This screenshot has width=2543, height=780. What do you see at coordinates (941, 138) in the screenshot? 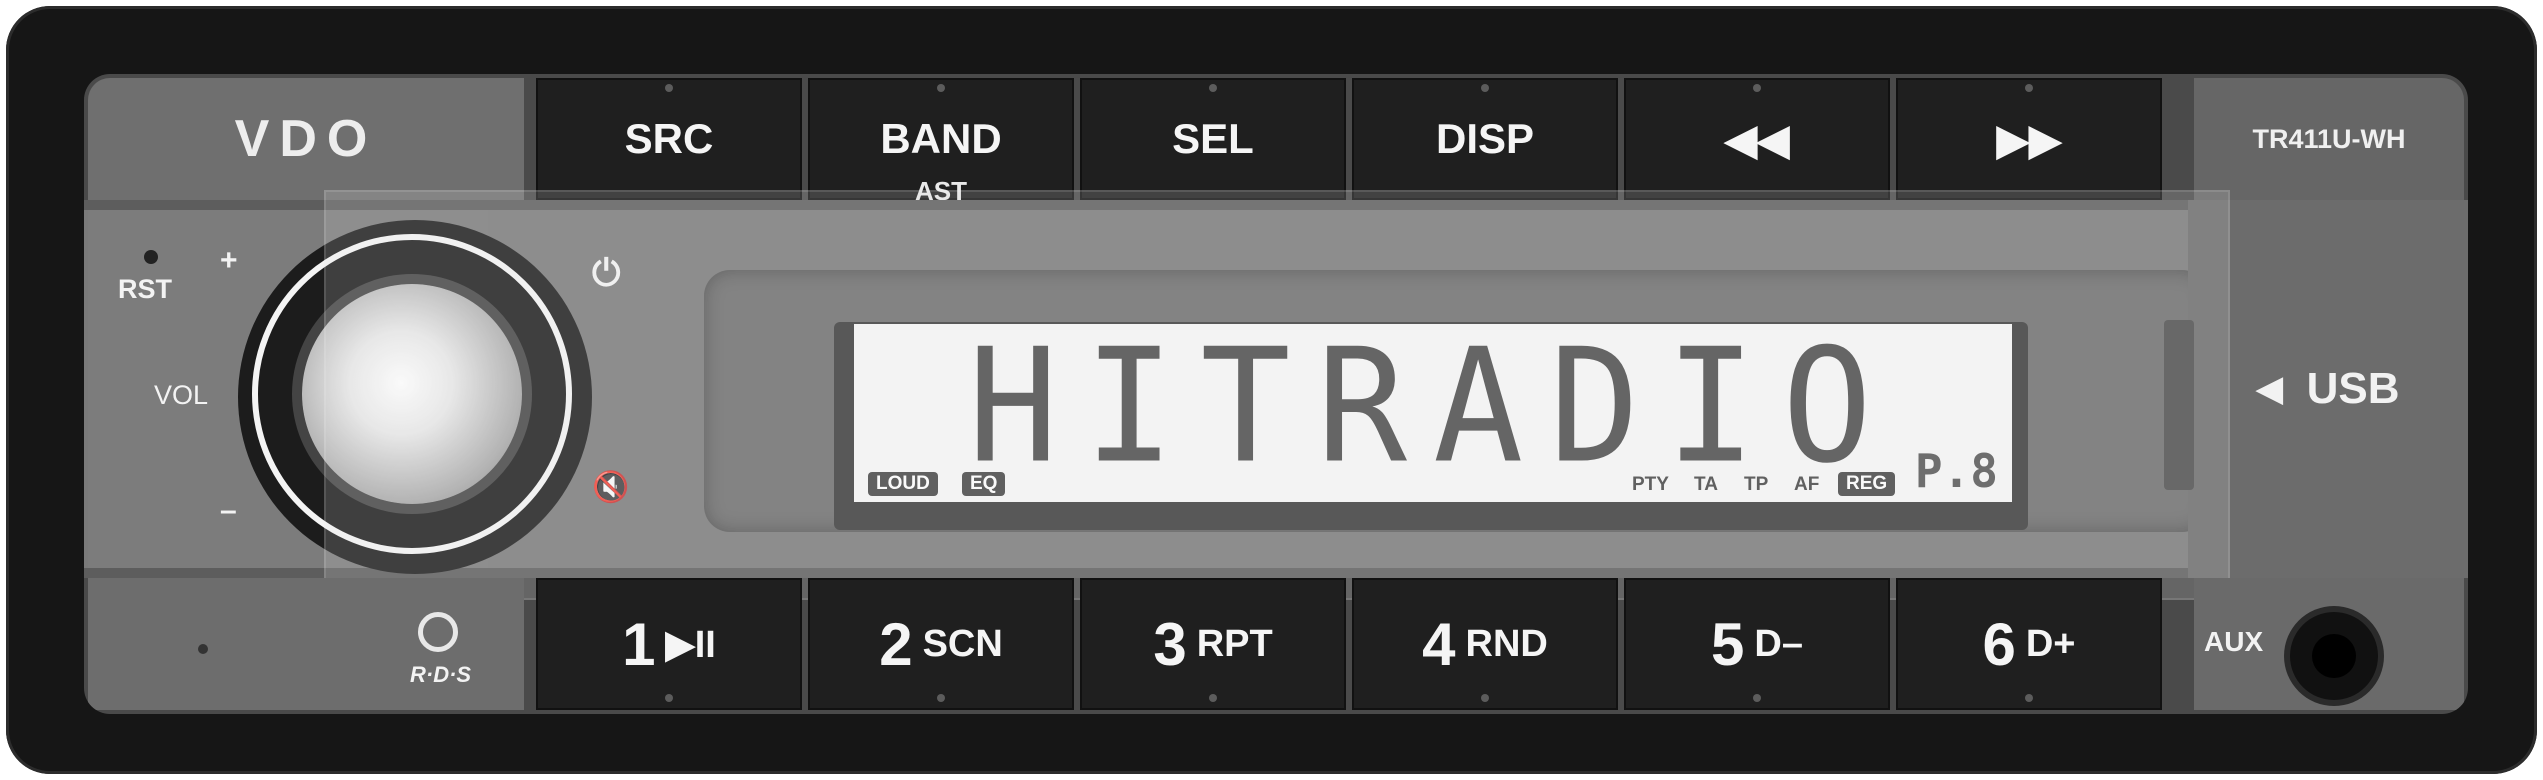
I see `band-label: BAND` at bounding box center [941, 138].